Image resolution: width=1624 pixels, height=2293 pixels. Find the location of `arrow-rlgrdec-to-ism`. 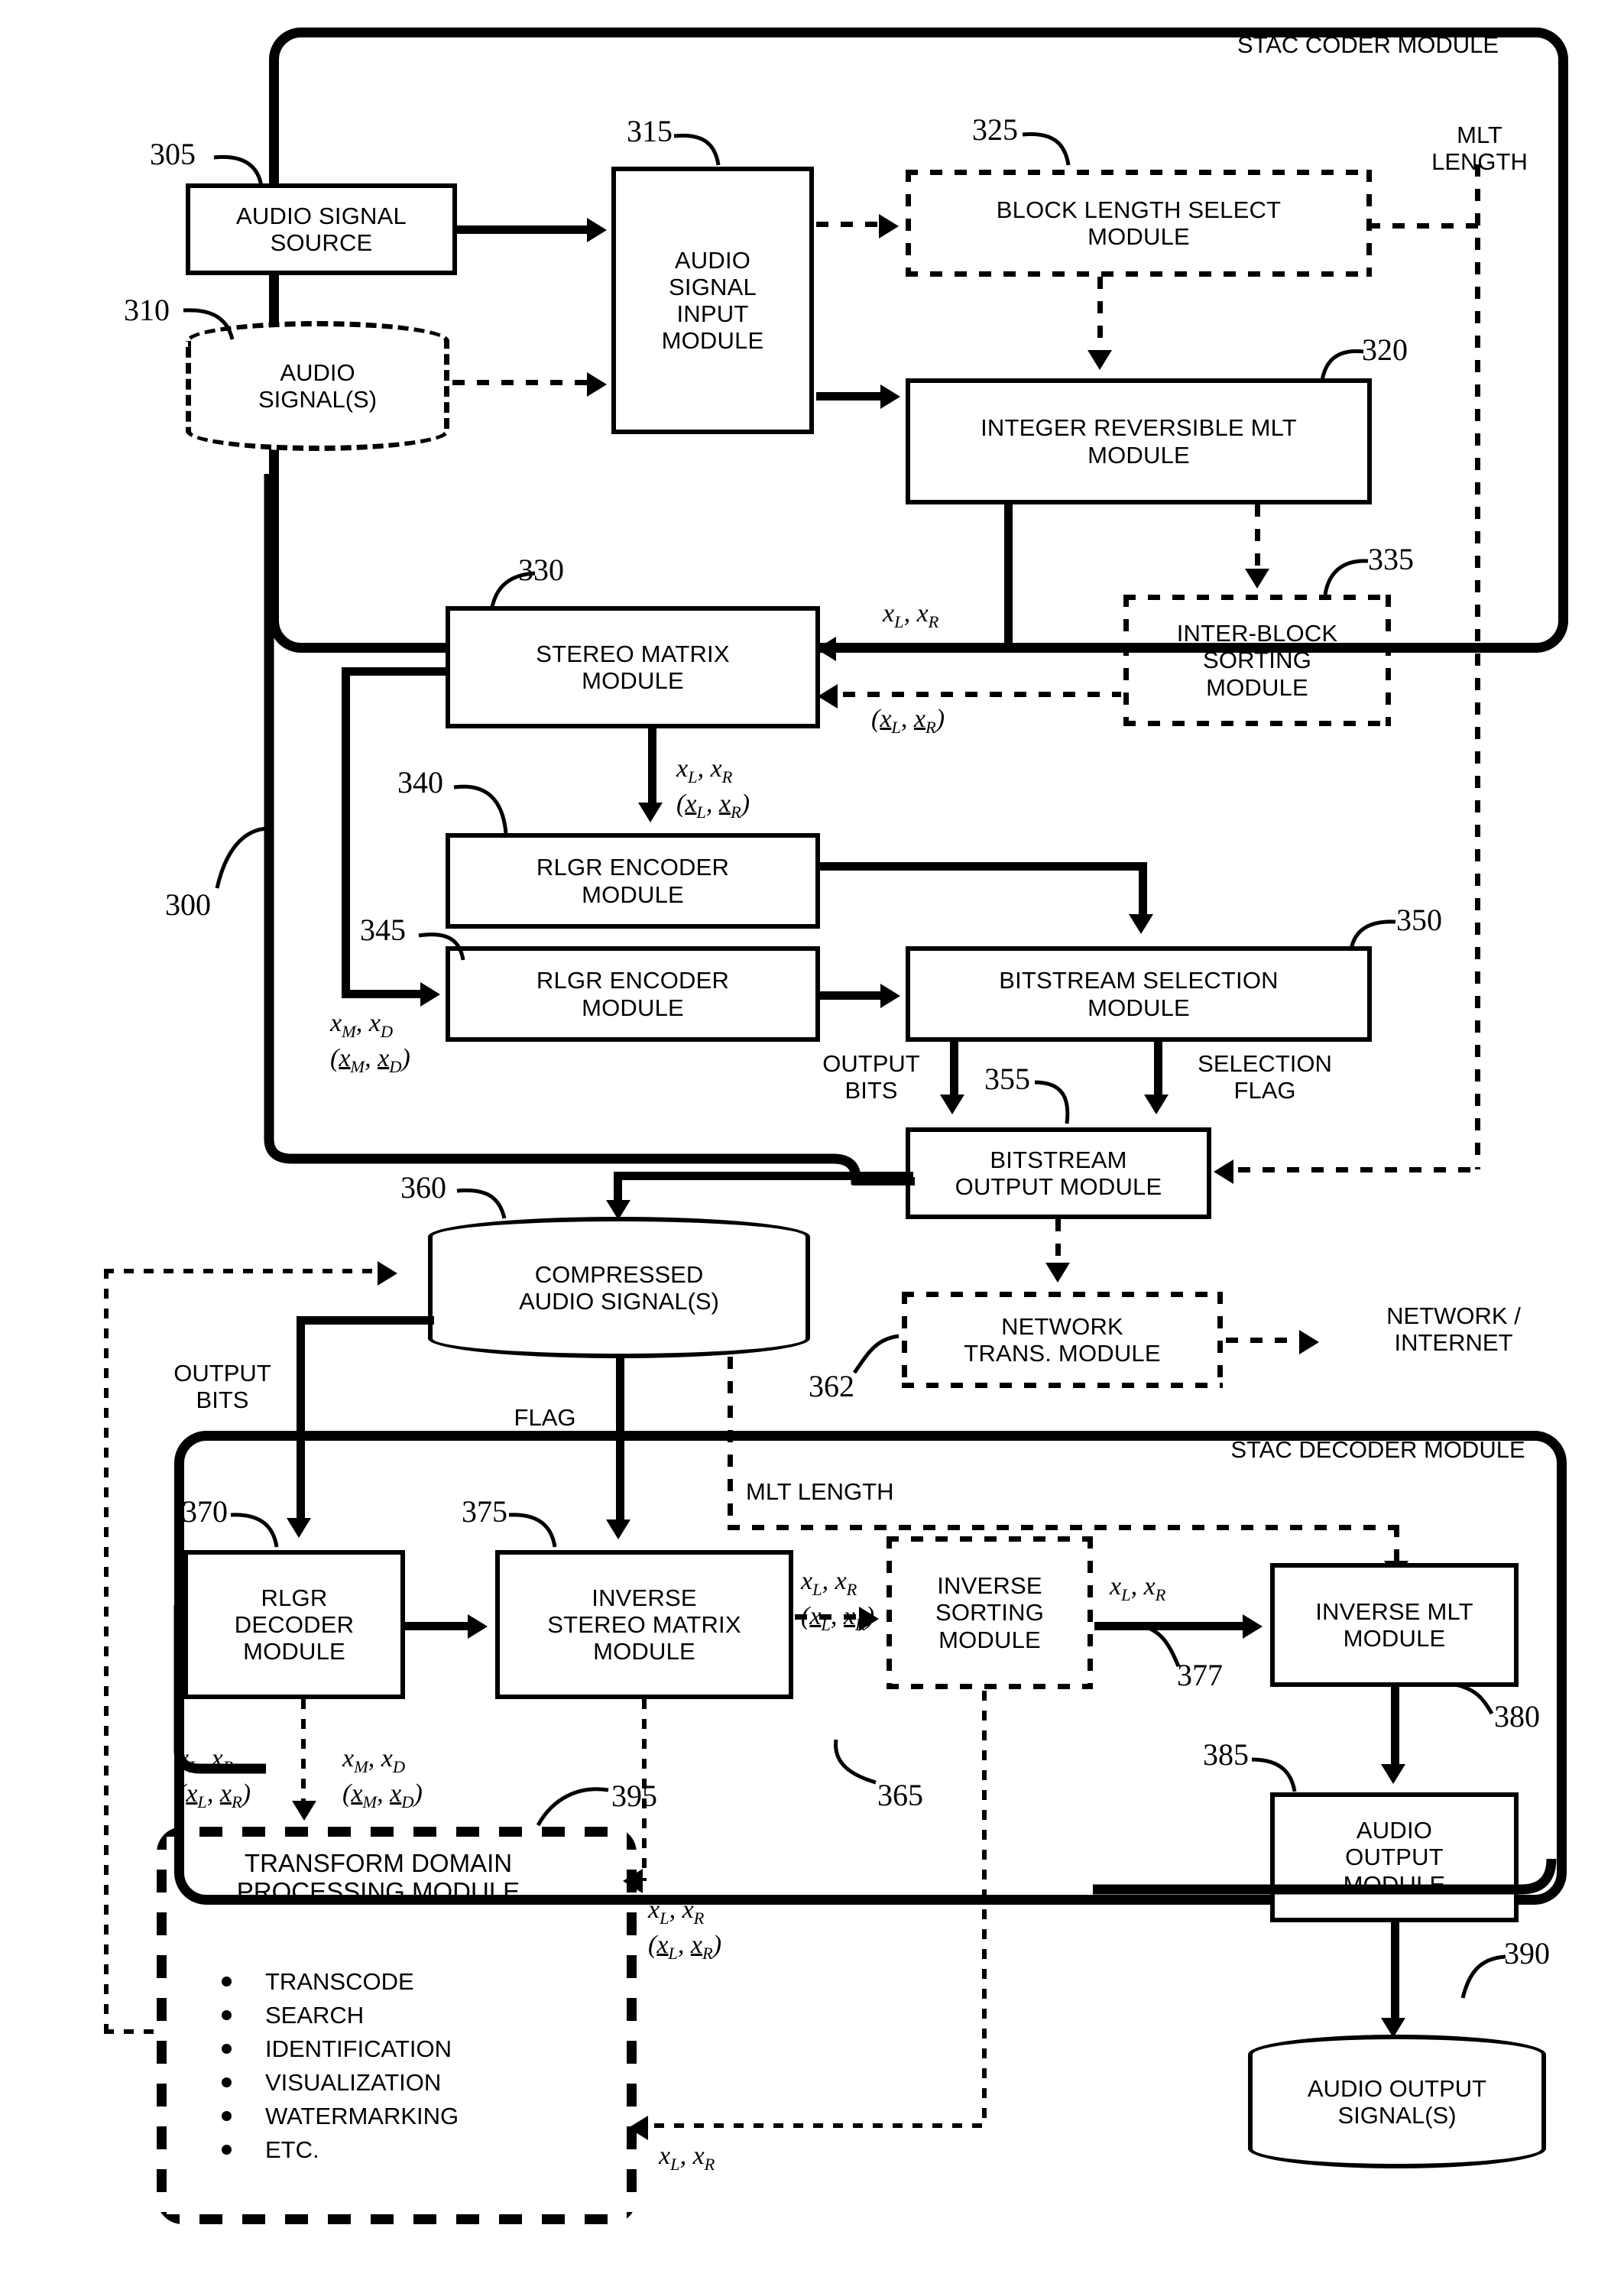

arrow-rlgrdec-to-ism is located at coordinates (478, 1627).